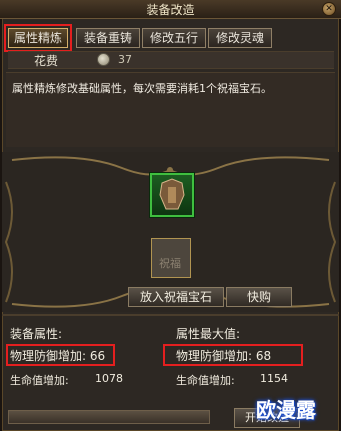  I want to click on divider, so click(170, 315).